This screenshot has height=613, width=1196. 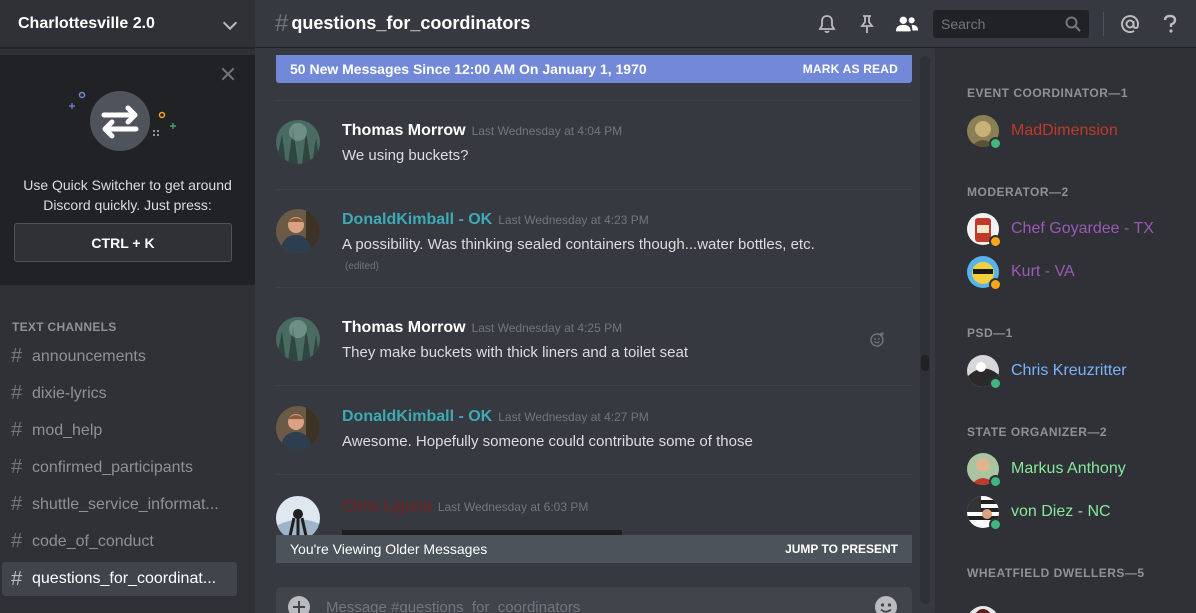 I want to click on member-item: Chris Kreuzritter, so click(x=1077, y=371).